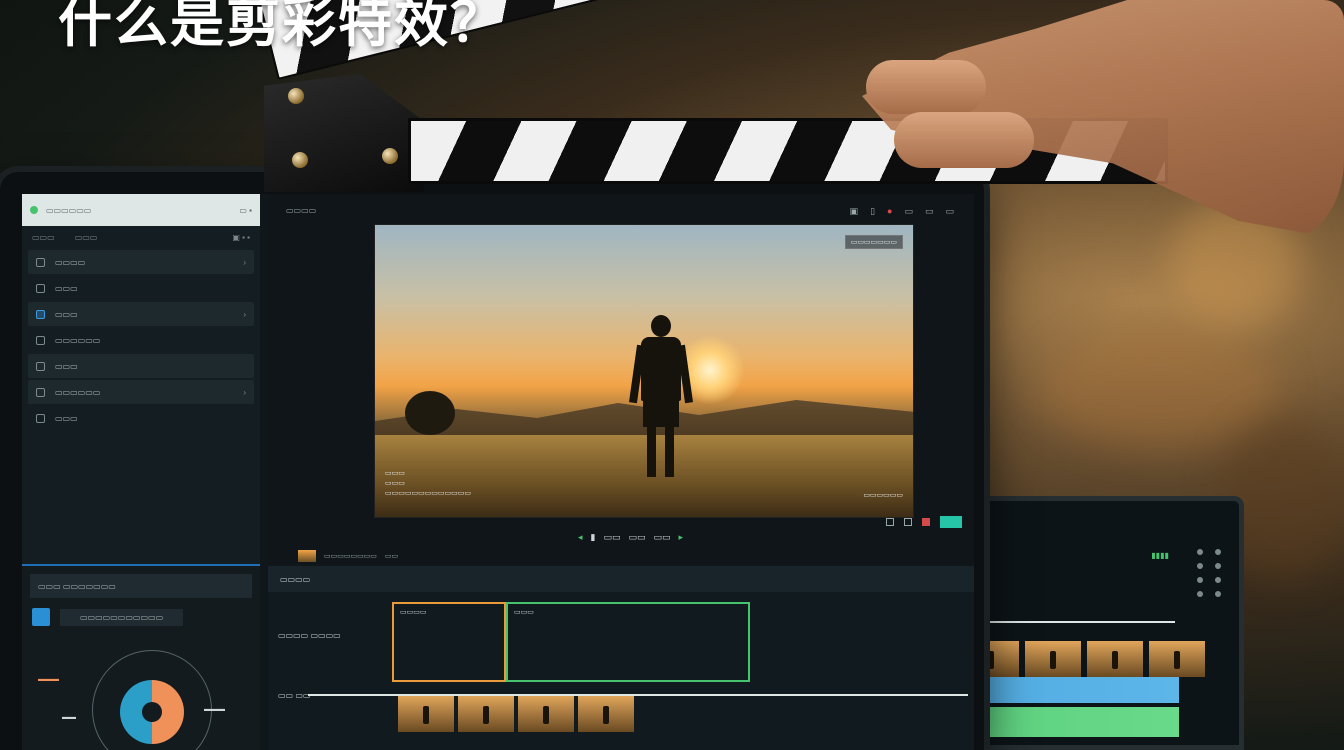 The width and height of the screenshot is (1344, 750). What do you see at coordinates (34, 210) in the screenshot?
I see `status-dot` at bounding box center [34, 210].